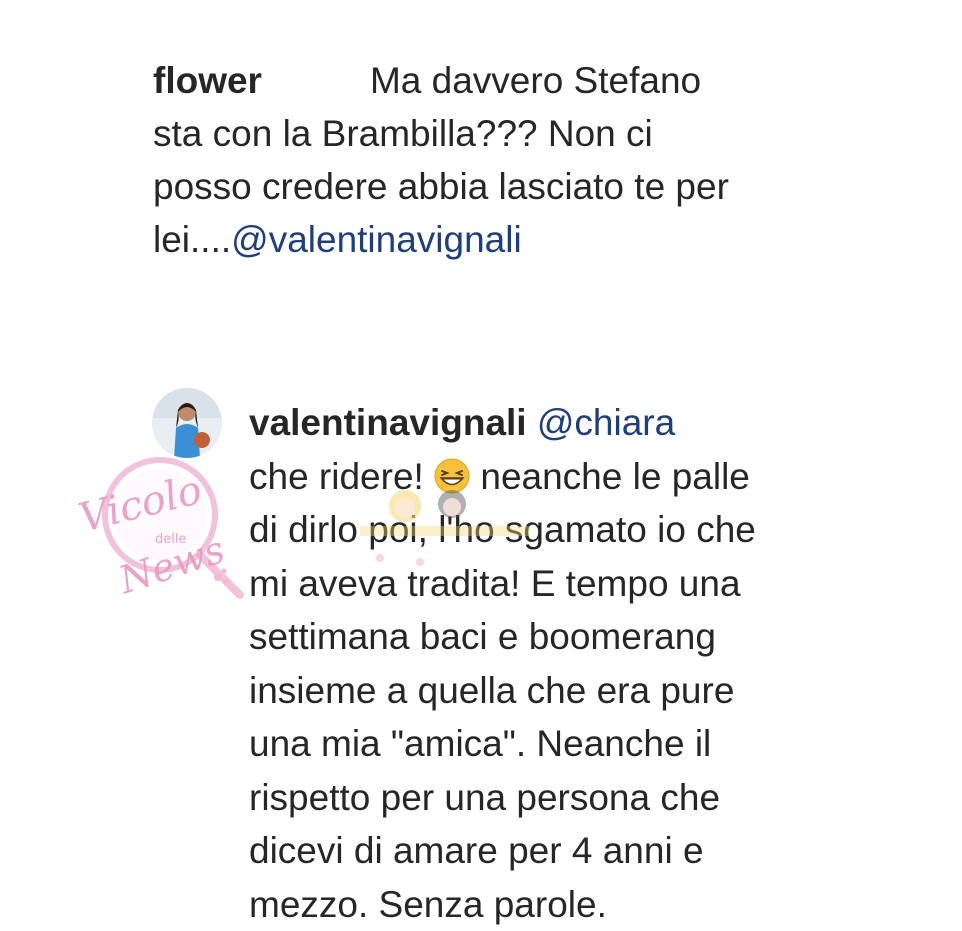 The width and height of the screenshot is (962, 931). What do you see at coordinates (141, 504) in the screenshot?
I see `svg-text: Vicolo` at bounding box center [141, 504].